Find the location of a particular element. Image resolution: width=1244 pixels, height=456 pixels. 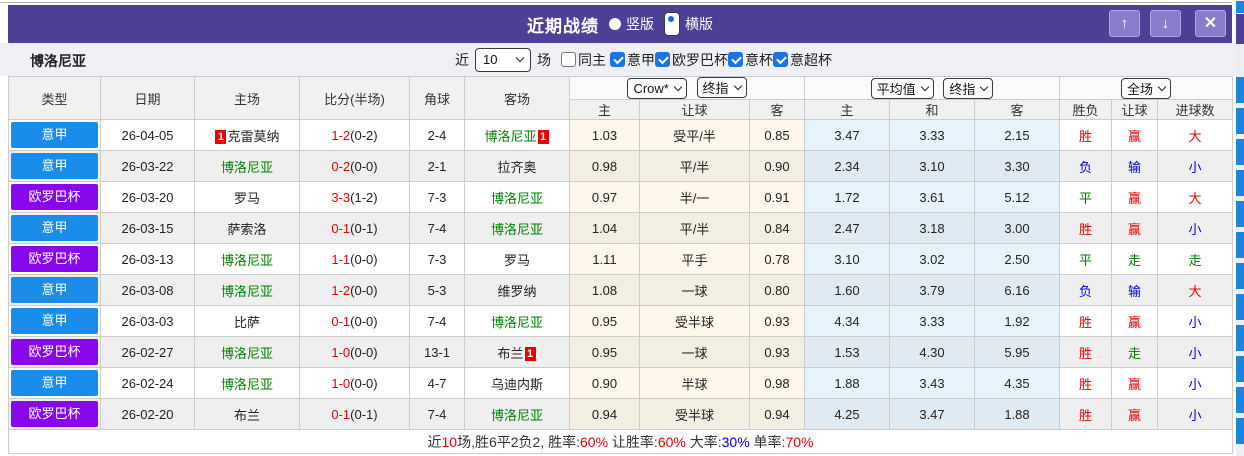

avg-time-select: 终指 is located at coordinates (968, 88).